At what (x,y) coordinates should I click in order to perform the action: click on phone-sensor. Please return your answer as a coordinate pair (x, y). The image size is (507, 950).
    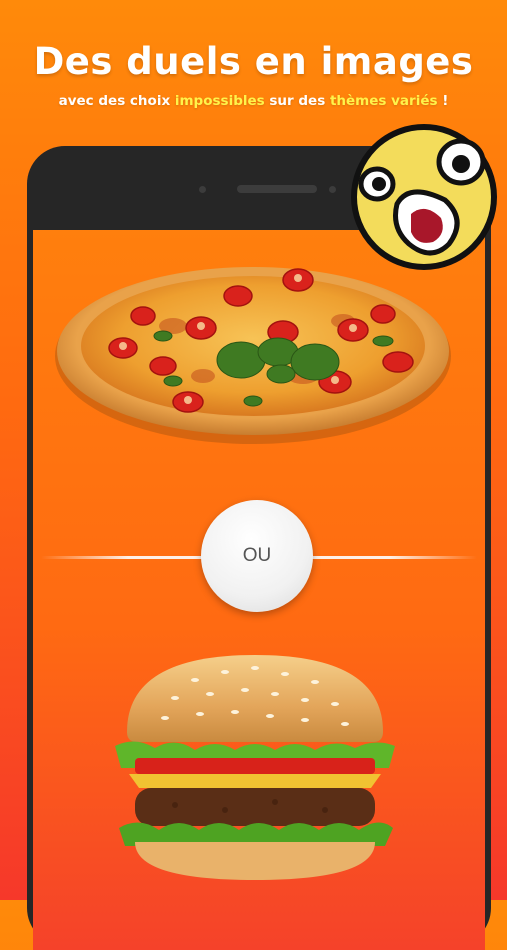
    Looking at the image, I should click on (202, 189).